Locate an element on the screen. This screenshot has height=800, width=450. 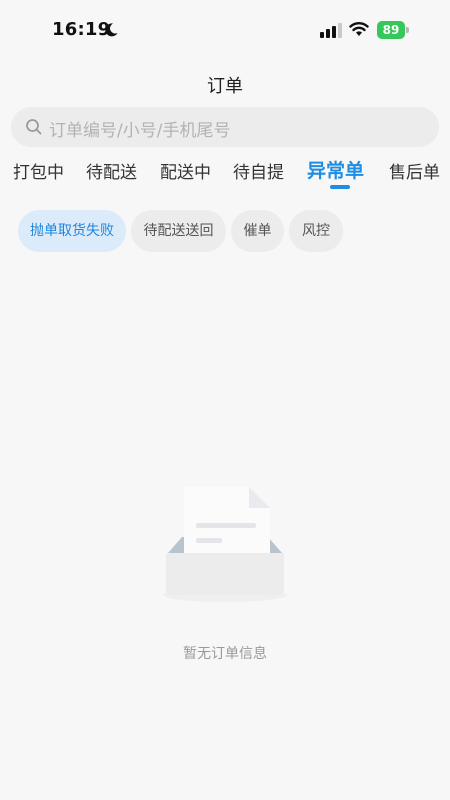
status-bar: 16:19 89 is located at coordinates (225, 30).